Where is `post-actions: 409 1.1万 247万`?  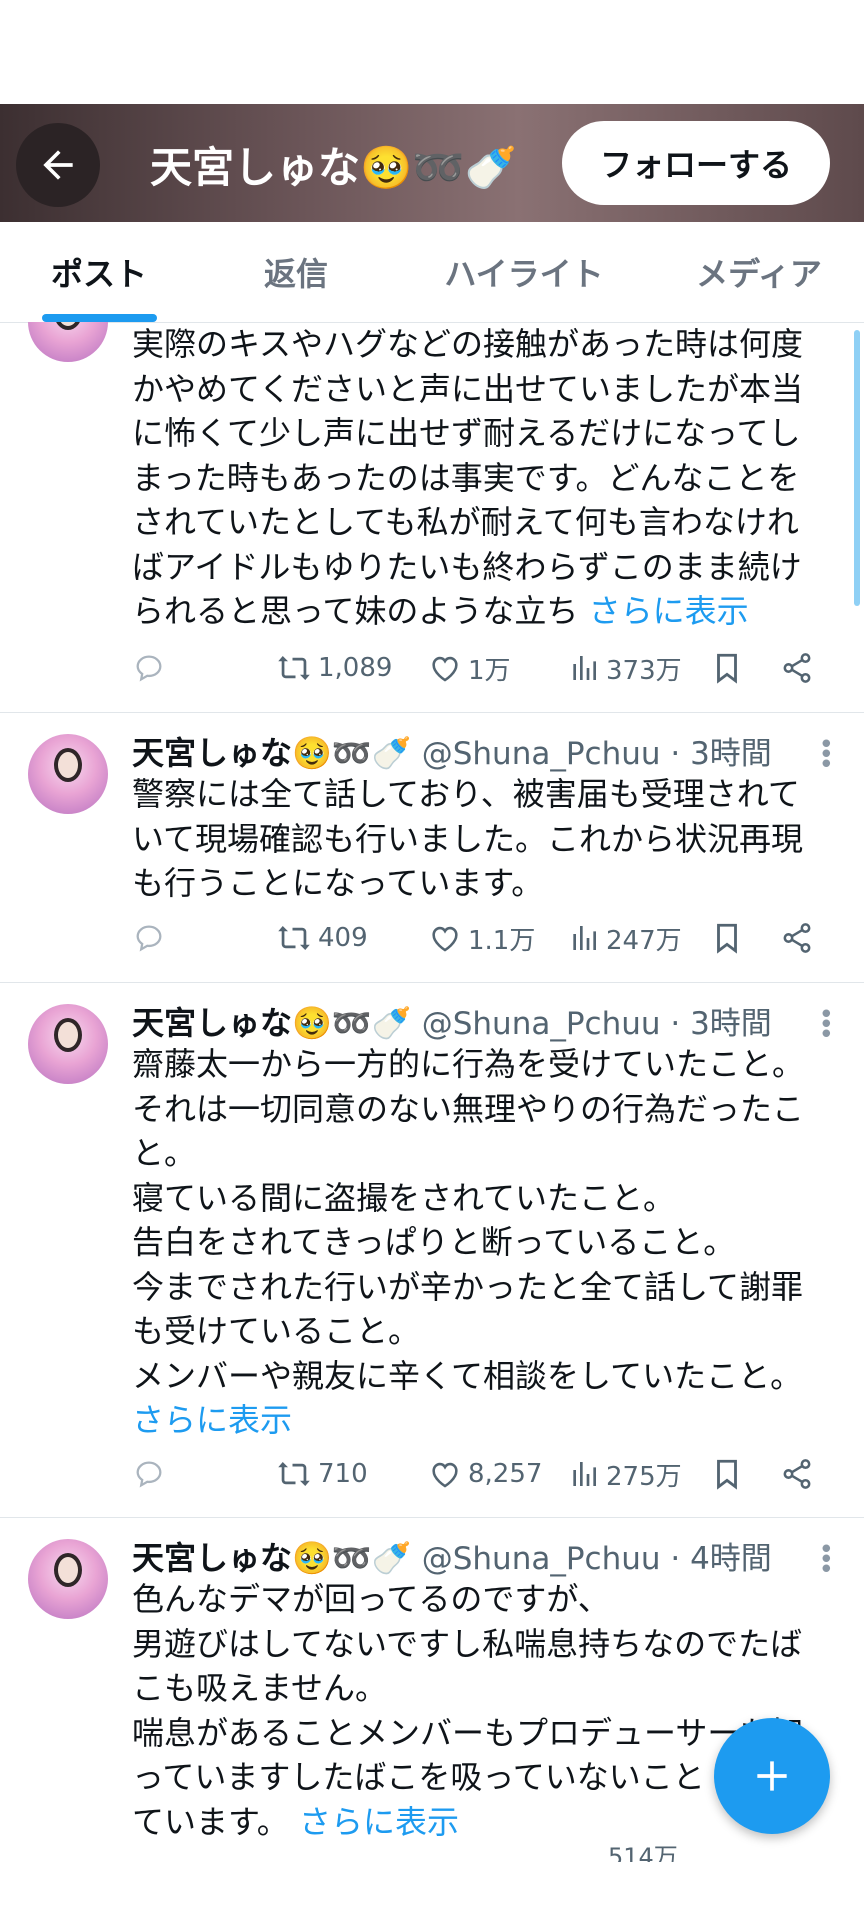 post-actions: 409 1.1万 247万 is located at coordinates (482, 938).